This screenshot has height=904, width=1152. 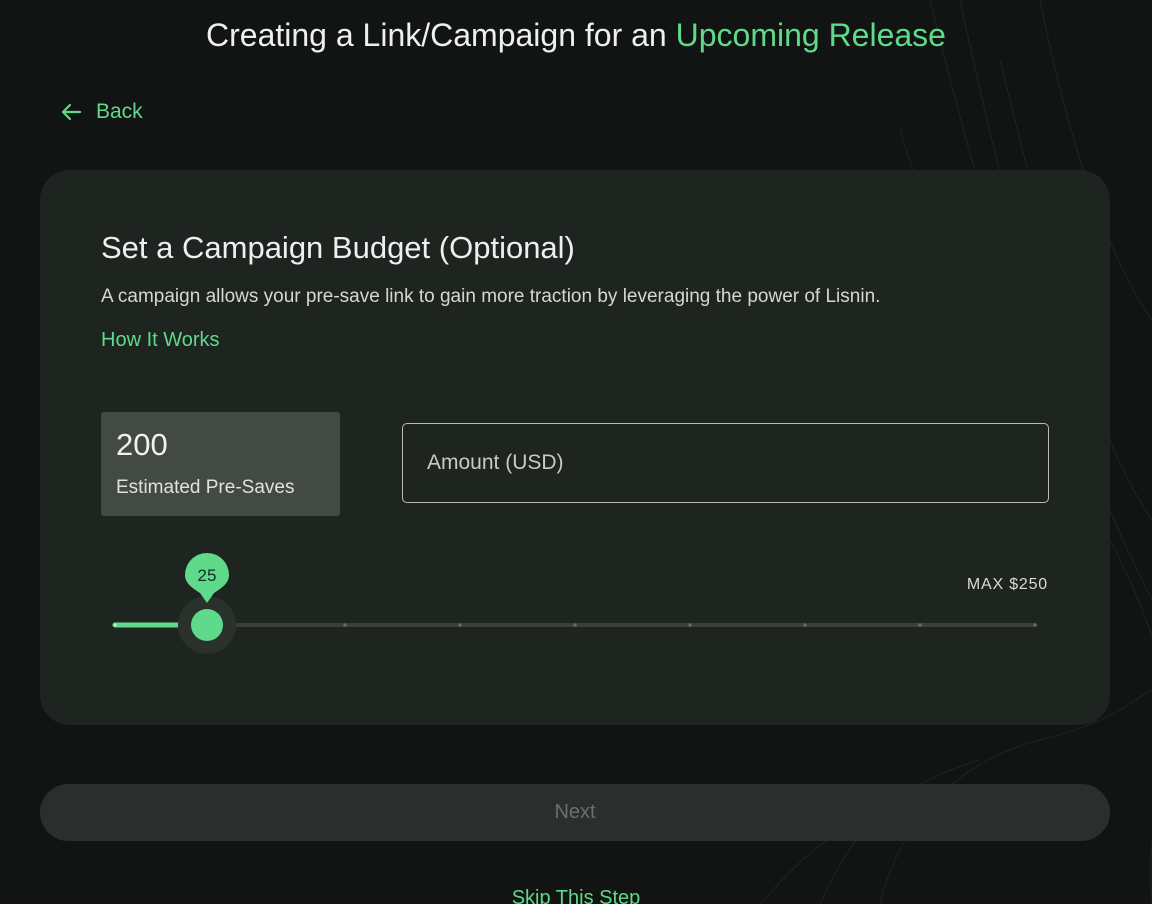 What do you see at coordinates (576, 894) in the screenshot?
I see `skip-step-link: Skip This Step` at bounding box center [576, 894].